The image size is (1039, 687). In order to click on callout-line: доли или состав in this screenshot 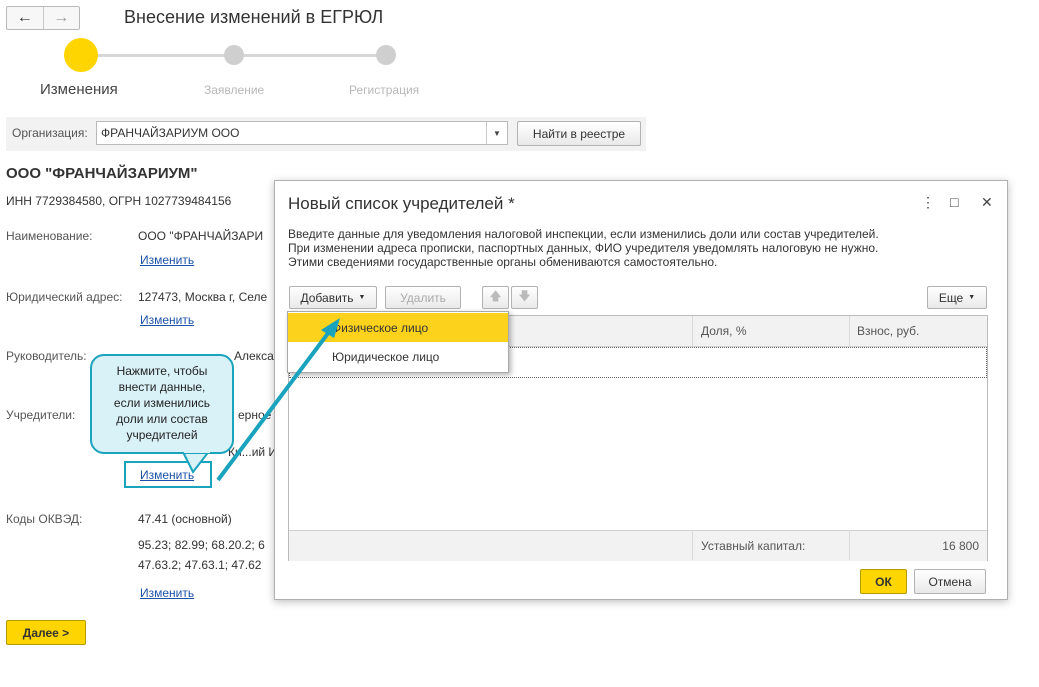, I will do `click(162, 419)`.